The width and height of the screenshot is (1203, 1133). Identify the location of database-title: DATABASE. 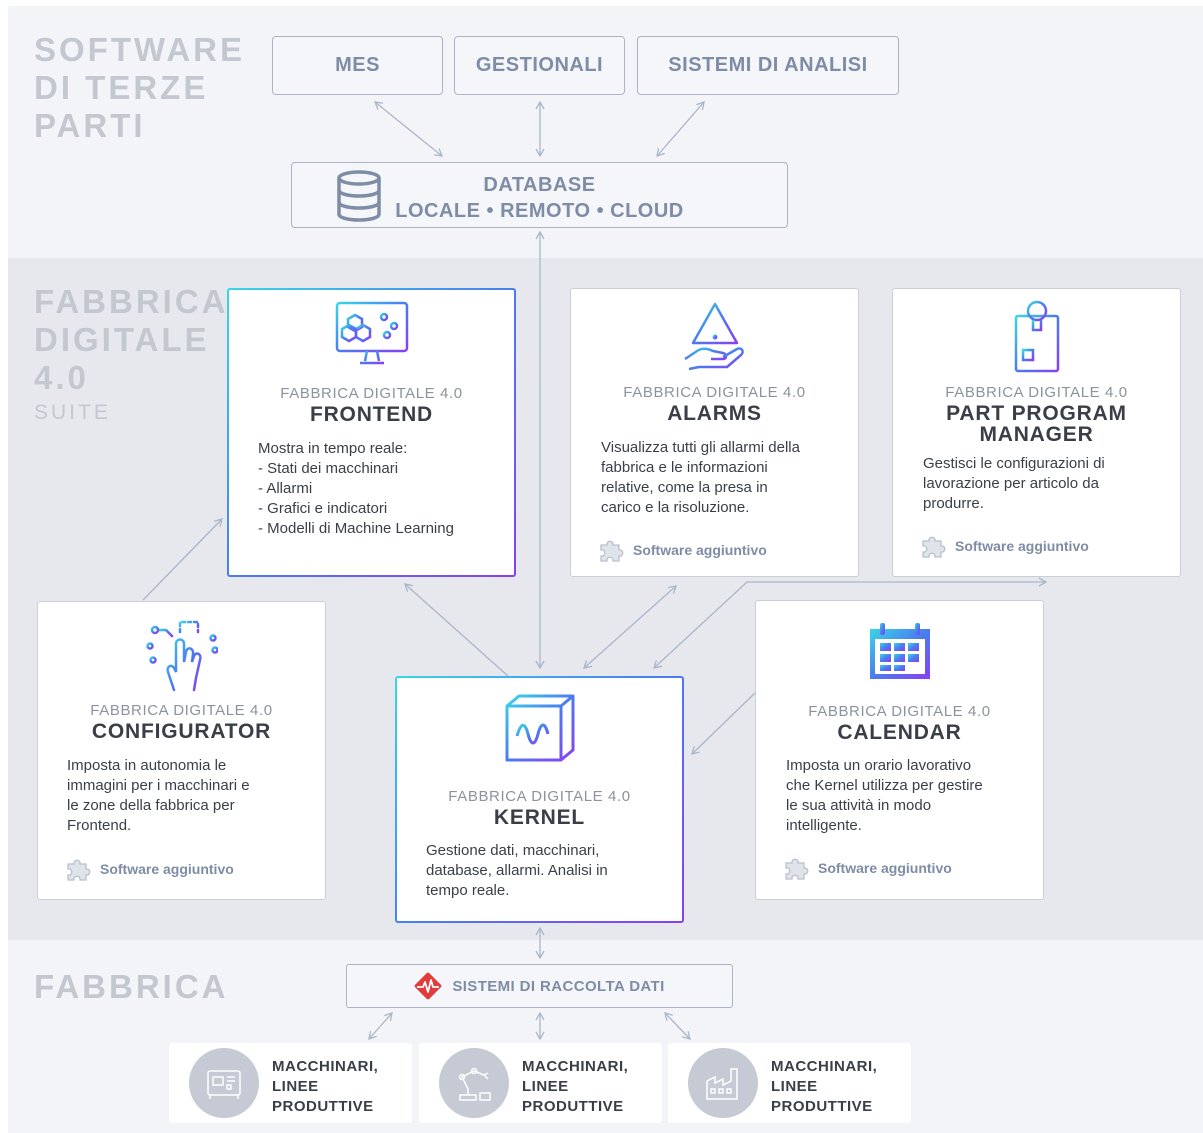
(539, 185).